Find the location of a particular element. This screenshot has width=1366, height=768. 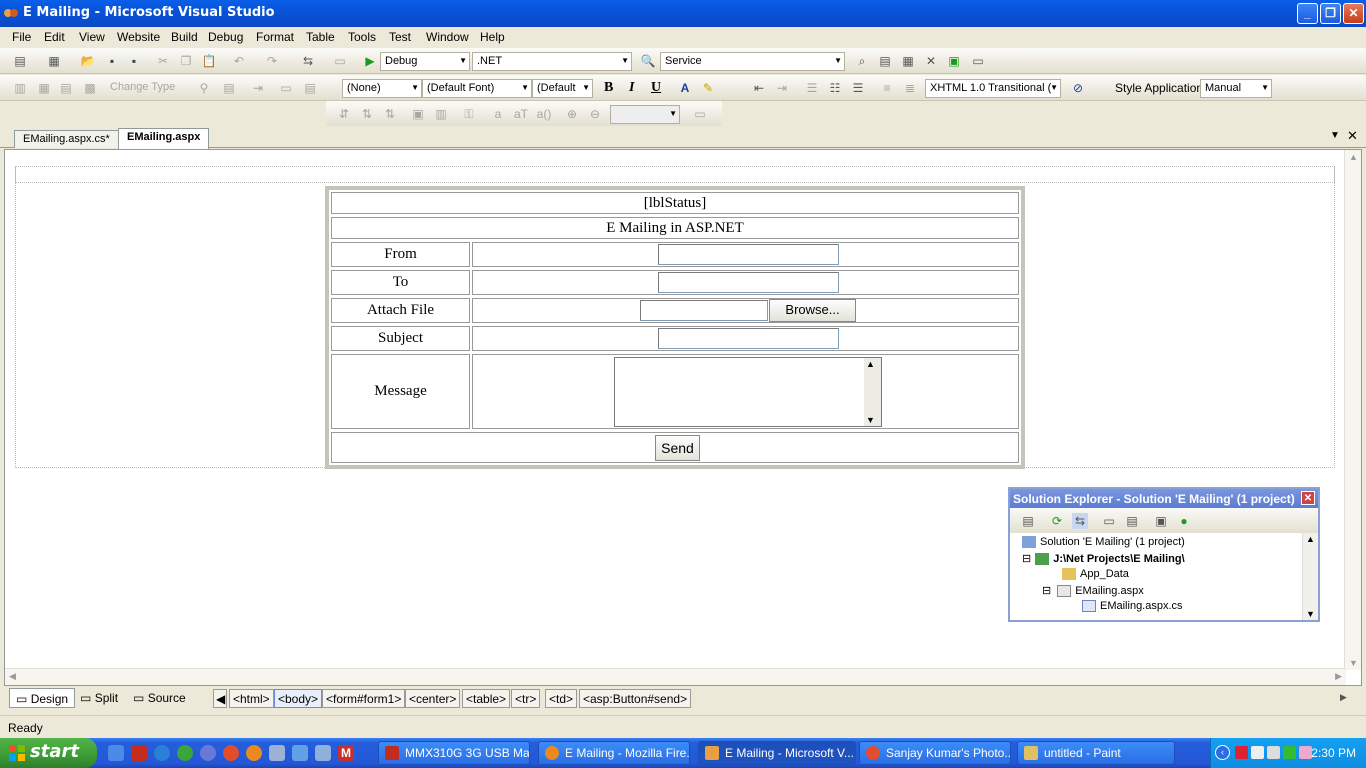

from-input is located at coordinates (748, 254).